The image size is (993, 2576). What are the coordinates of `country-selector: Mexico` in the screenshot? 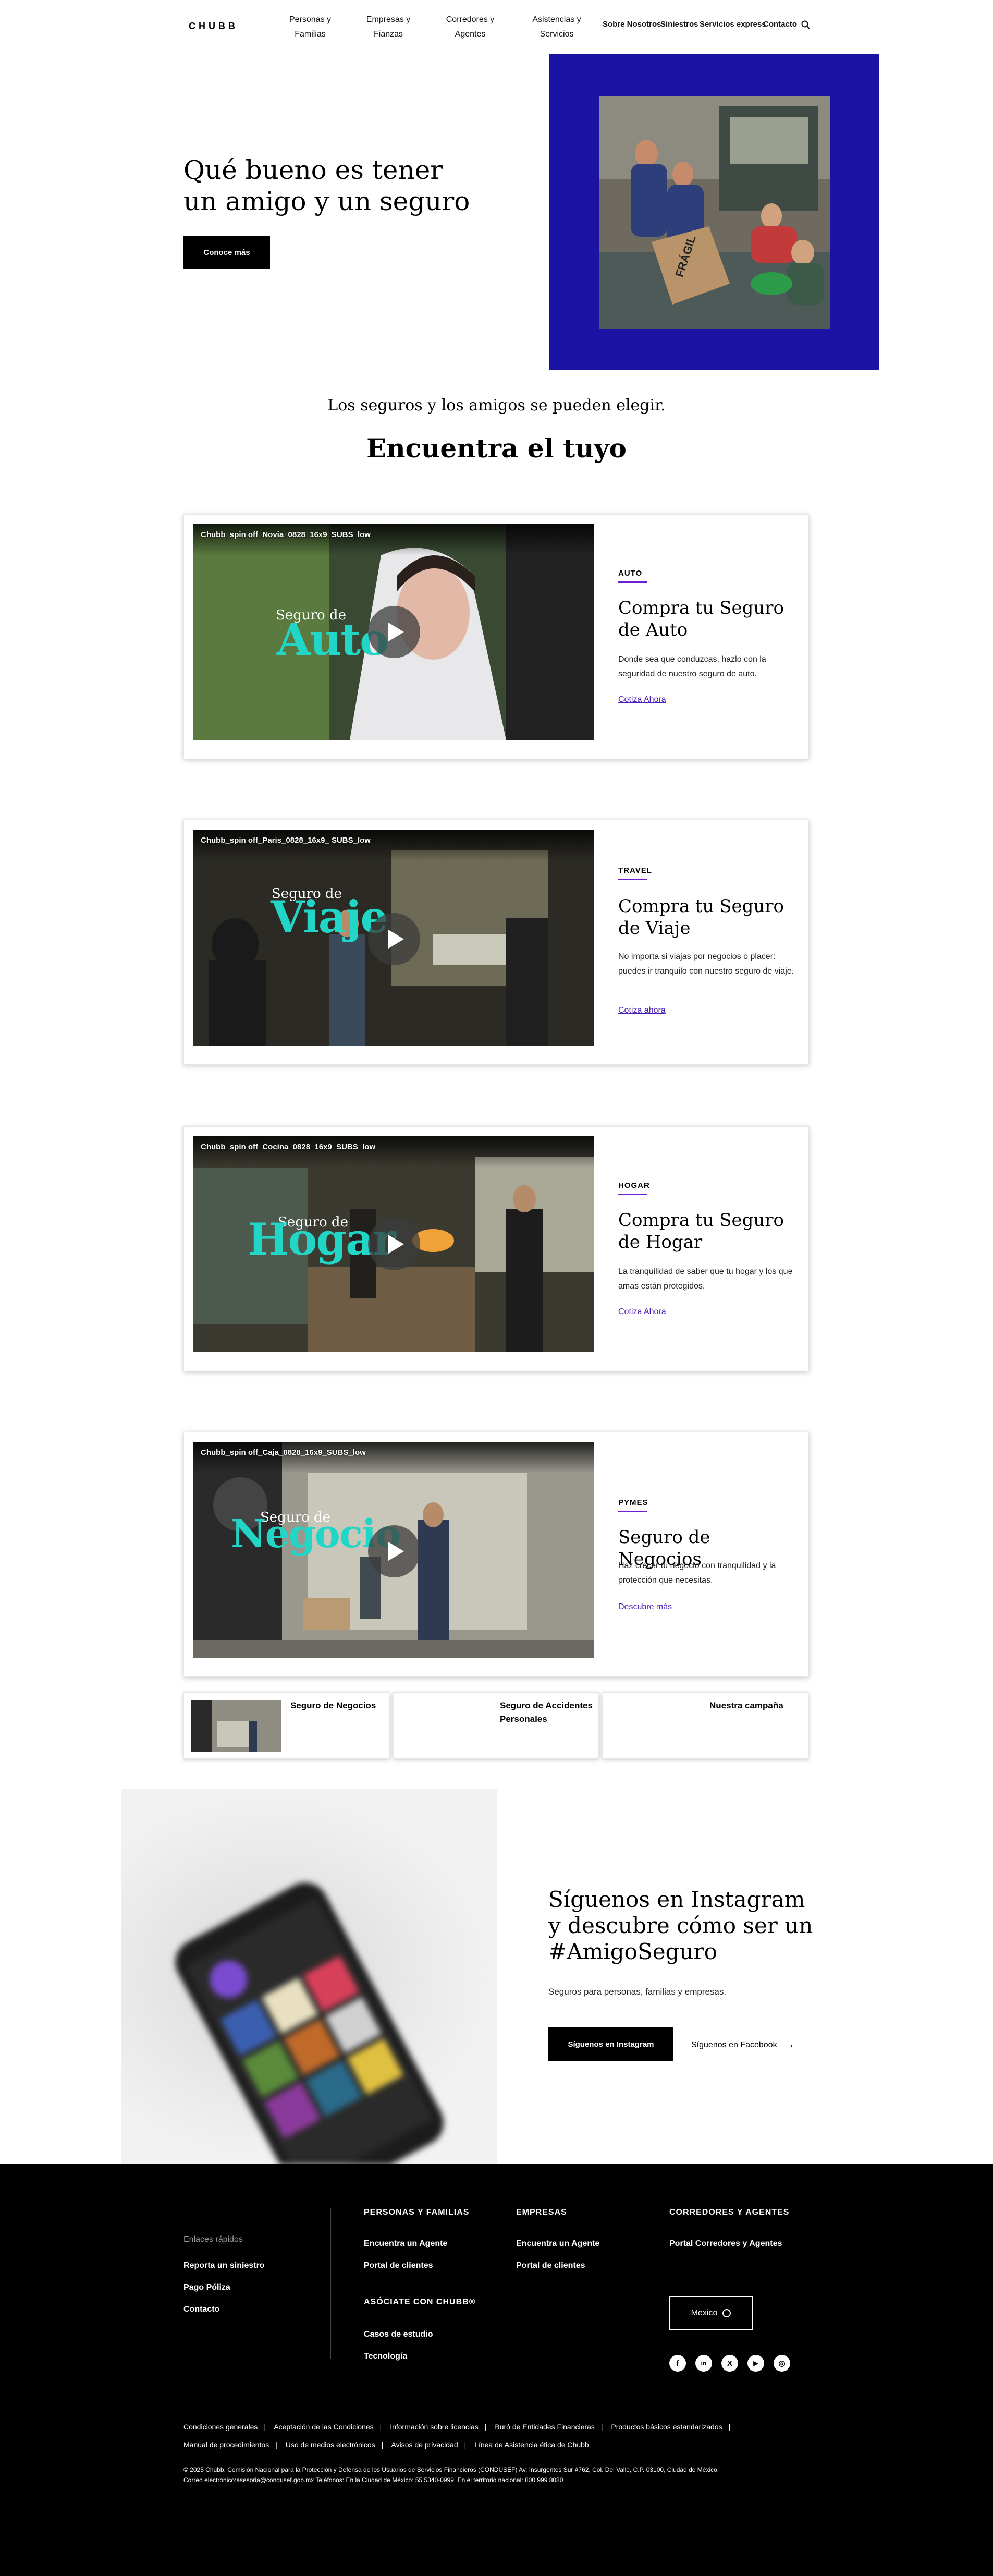 It's located at (711, 2313).